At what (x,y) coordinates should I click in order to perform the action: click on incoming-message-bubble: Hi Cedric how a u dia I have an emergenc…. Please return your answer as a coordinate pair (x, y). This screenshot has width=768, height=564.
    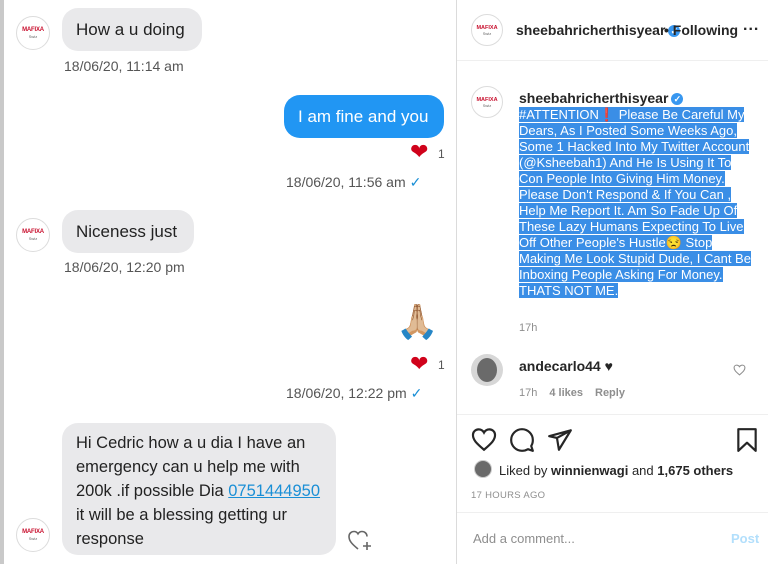
    Looking at the image, I should click on (199, 489).